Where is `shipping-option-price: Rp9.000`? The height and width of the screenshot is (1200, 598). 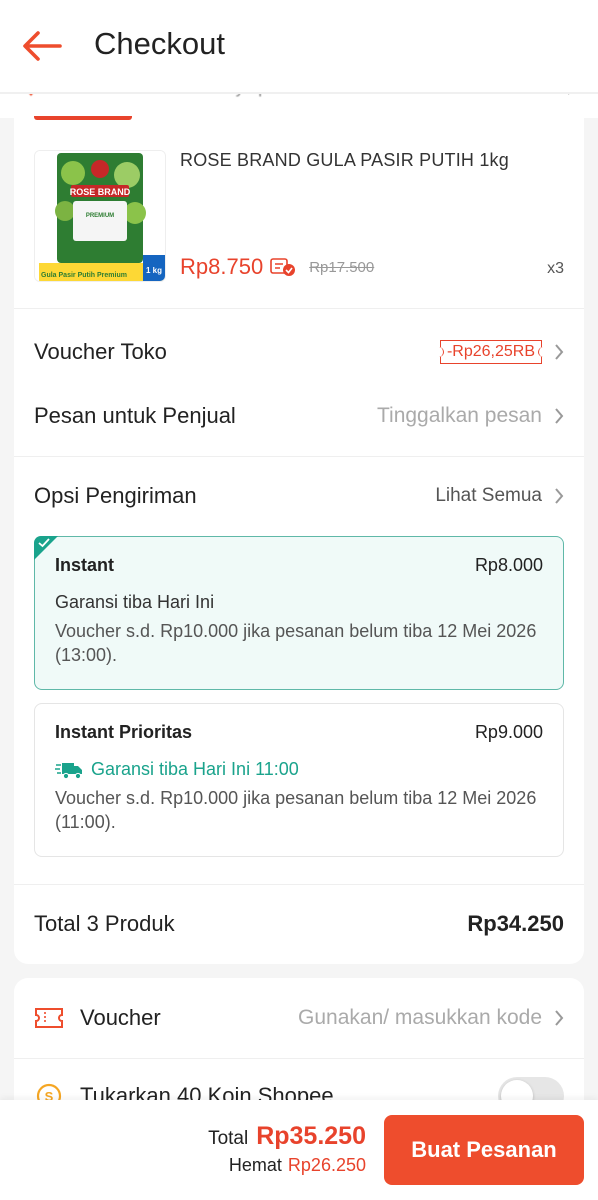
shipping-option-price: Rp9.000 is located at coordinates (508, 732).